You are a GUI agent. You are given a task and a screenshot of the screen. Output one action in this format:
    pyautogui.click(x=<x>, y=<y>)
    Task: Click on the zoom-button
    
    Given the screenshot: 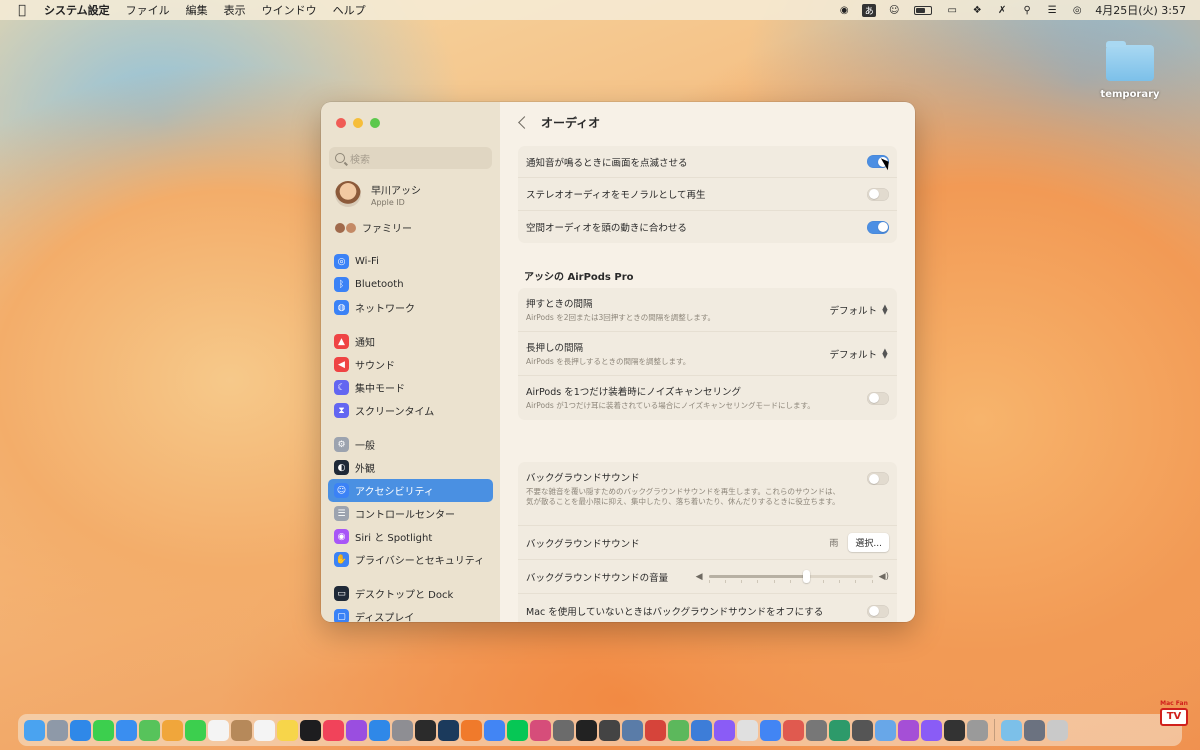 What is the action you would take?
    pyautogui.click(x=375, y=123)
    